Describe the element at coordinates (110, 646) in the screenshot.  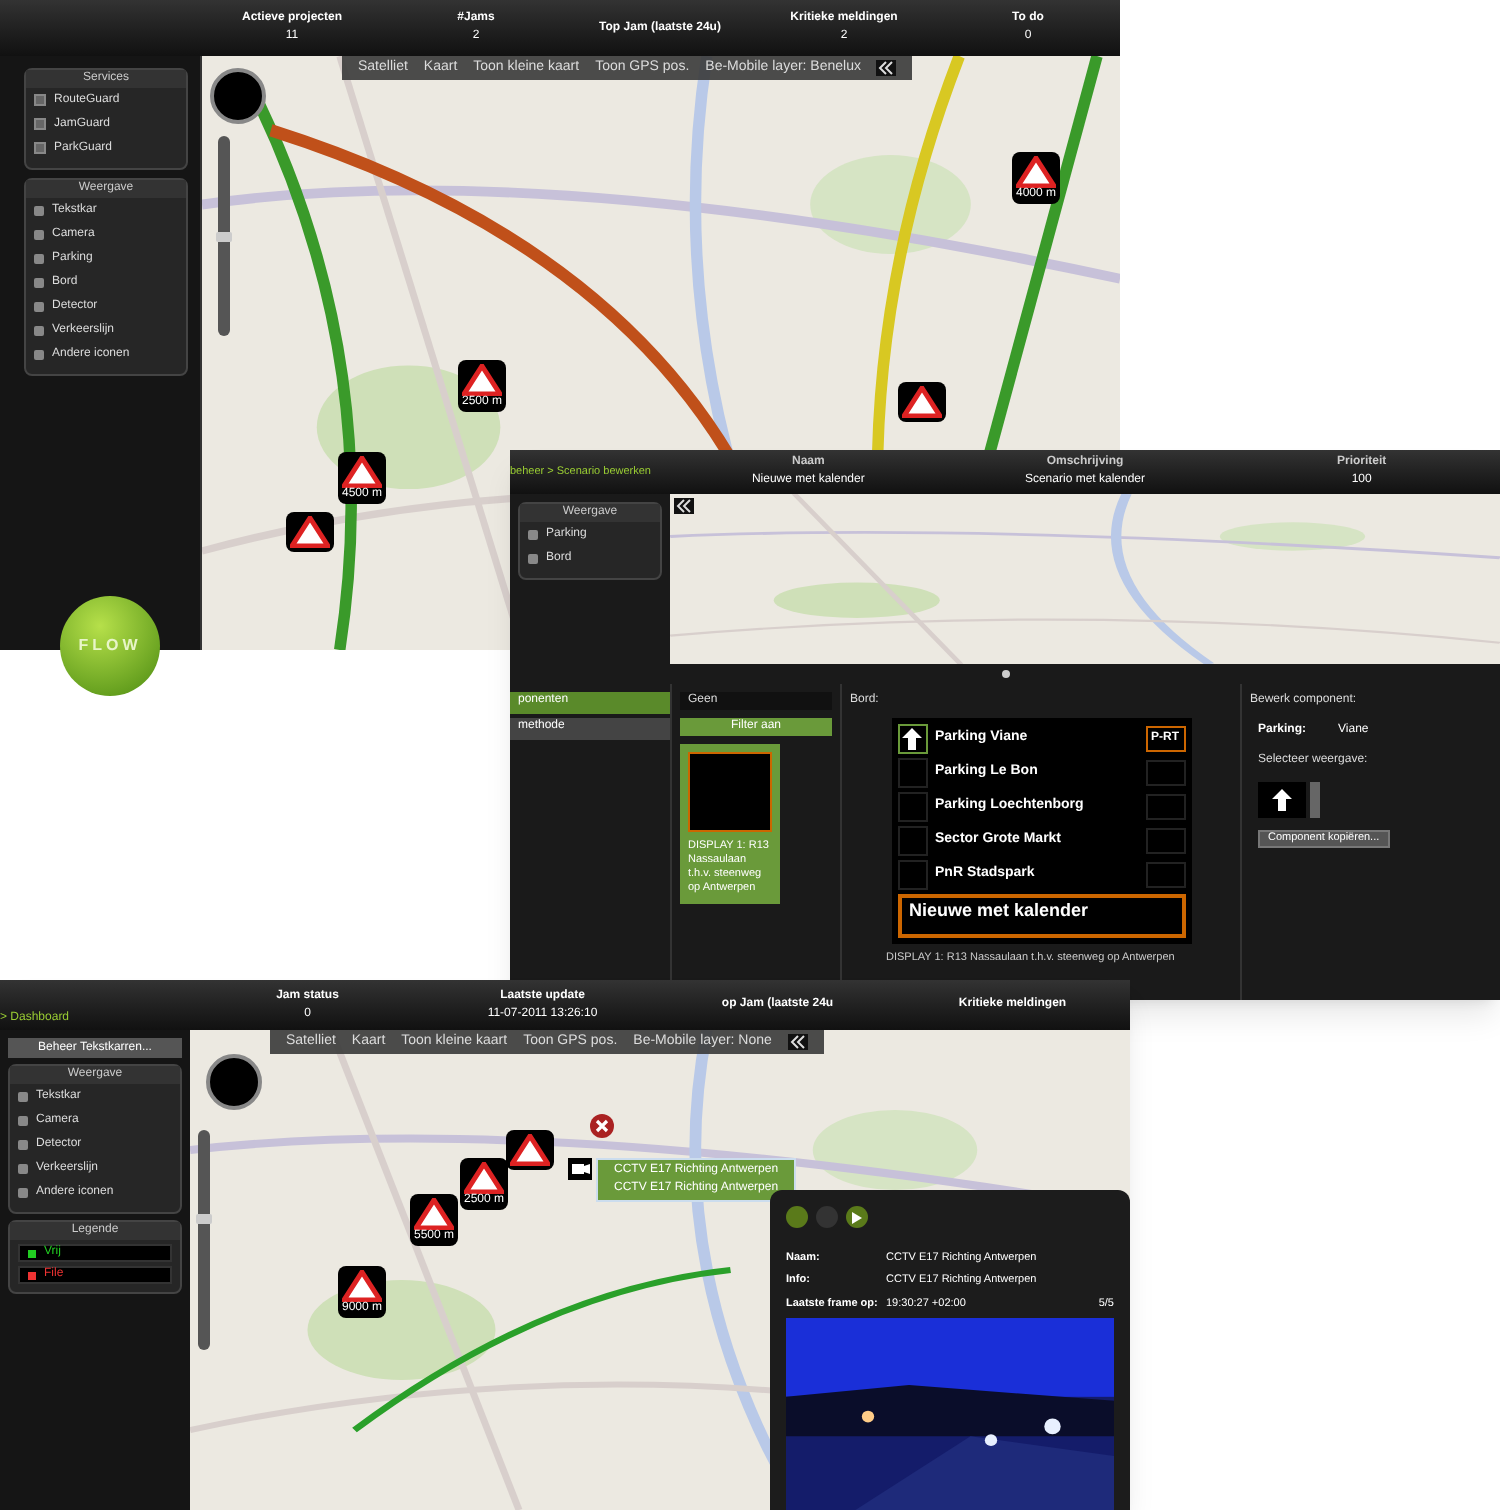
I see `logo: FLOW` at that location.